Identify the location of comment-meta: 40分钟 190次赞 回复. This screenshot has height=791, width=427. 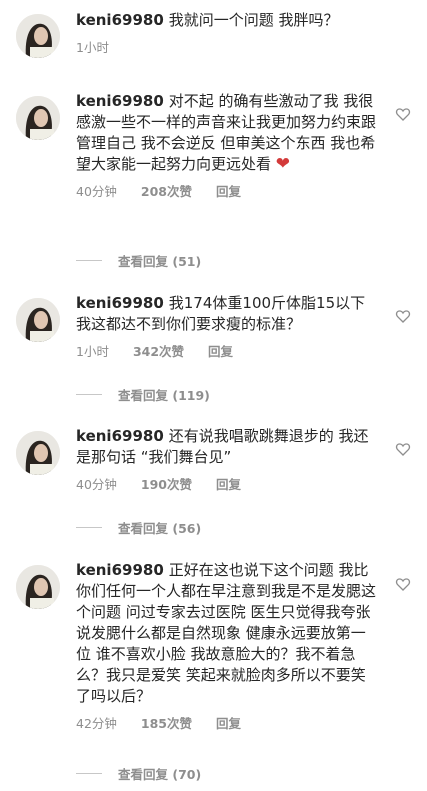
(226, 483).